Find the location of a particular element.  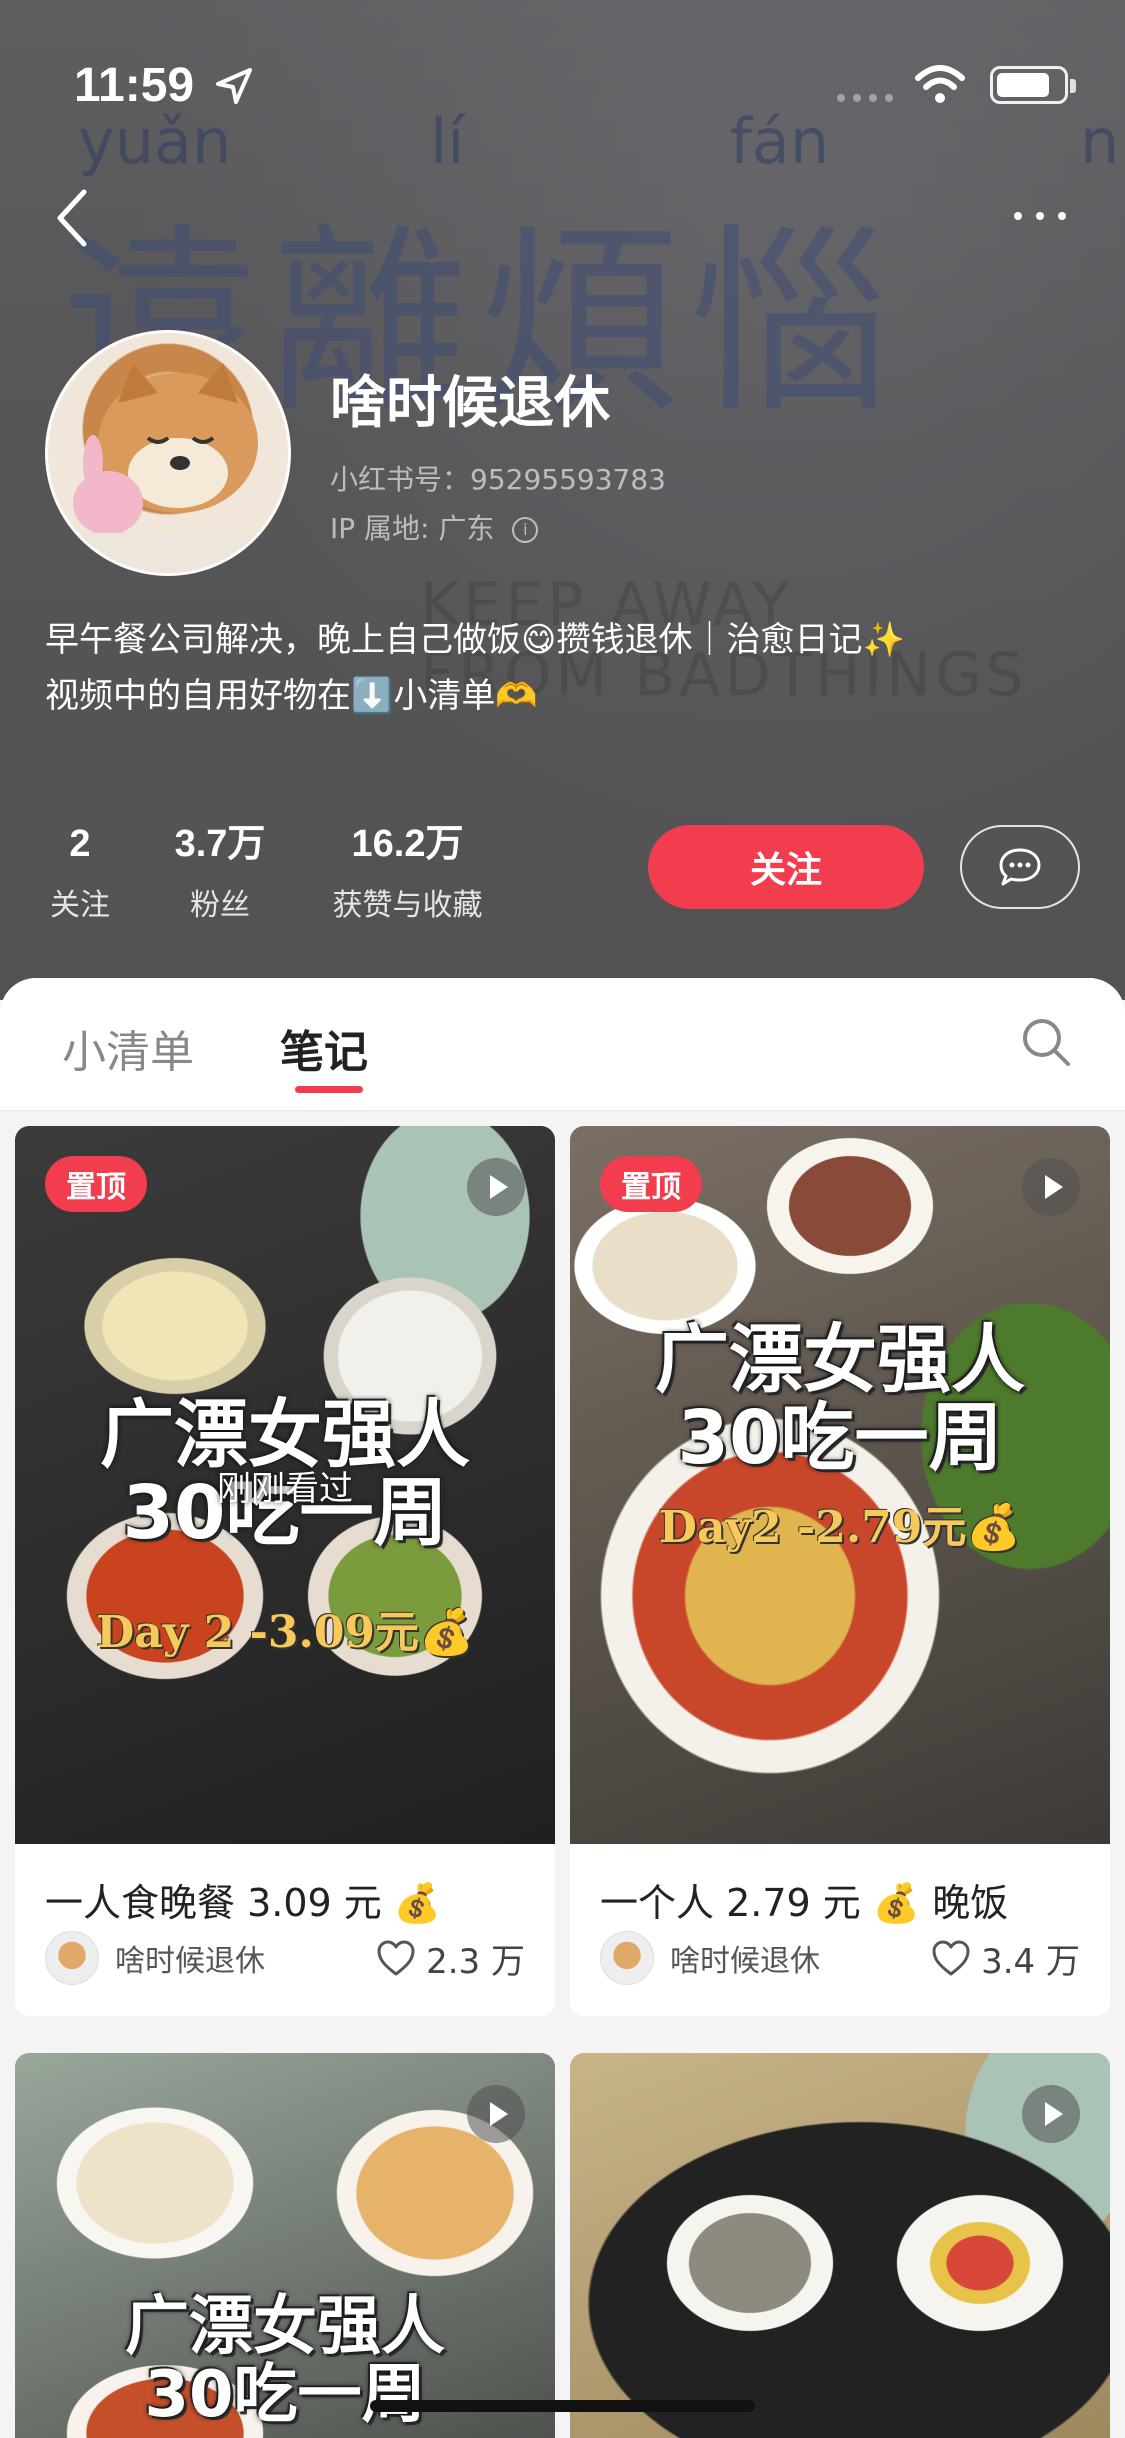

message-button is located at coordinates (1020, 867).